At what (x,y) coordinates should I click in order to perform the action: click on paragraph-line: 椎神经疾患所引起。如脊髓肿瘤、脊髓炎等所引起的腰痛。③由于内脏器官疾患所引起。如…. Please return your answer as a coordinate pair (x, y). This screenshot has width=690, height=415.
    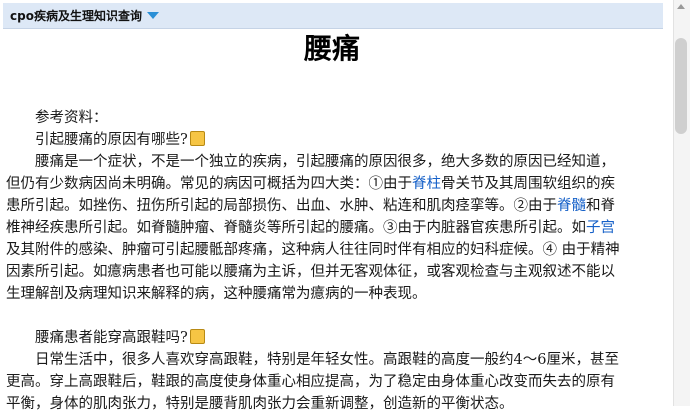
    Looking at the image, I should click on (332, 228).